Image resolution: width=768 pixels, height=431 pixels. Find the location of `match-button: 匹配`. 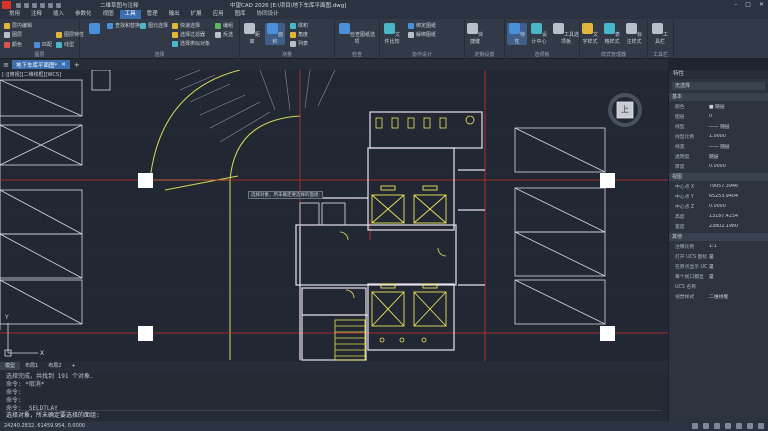

match-button: 匹配 is located at coordinates (43, 44).